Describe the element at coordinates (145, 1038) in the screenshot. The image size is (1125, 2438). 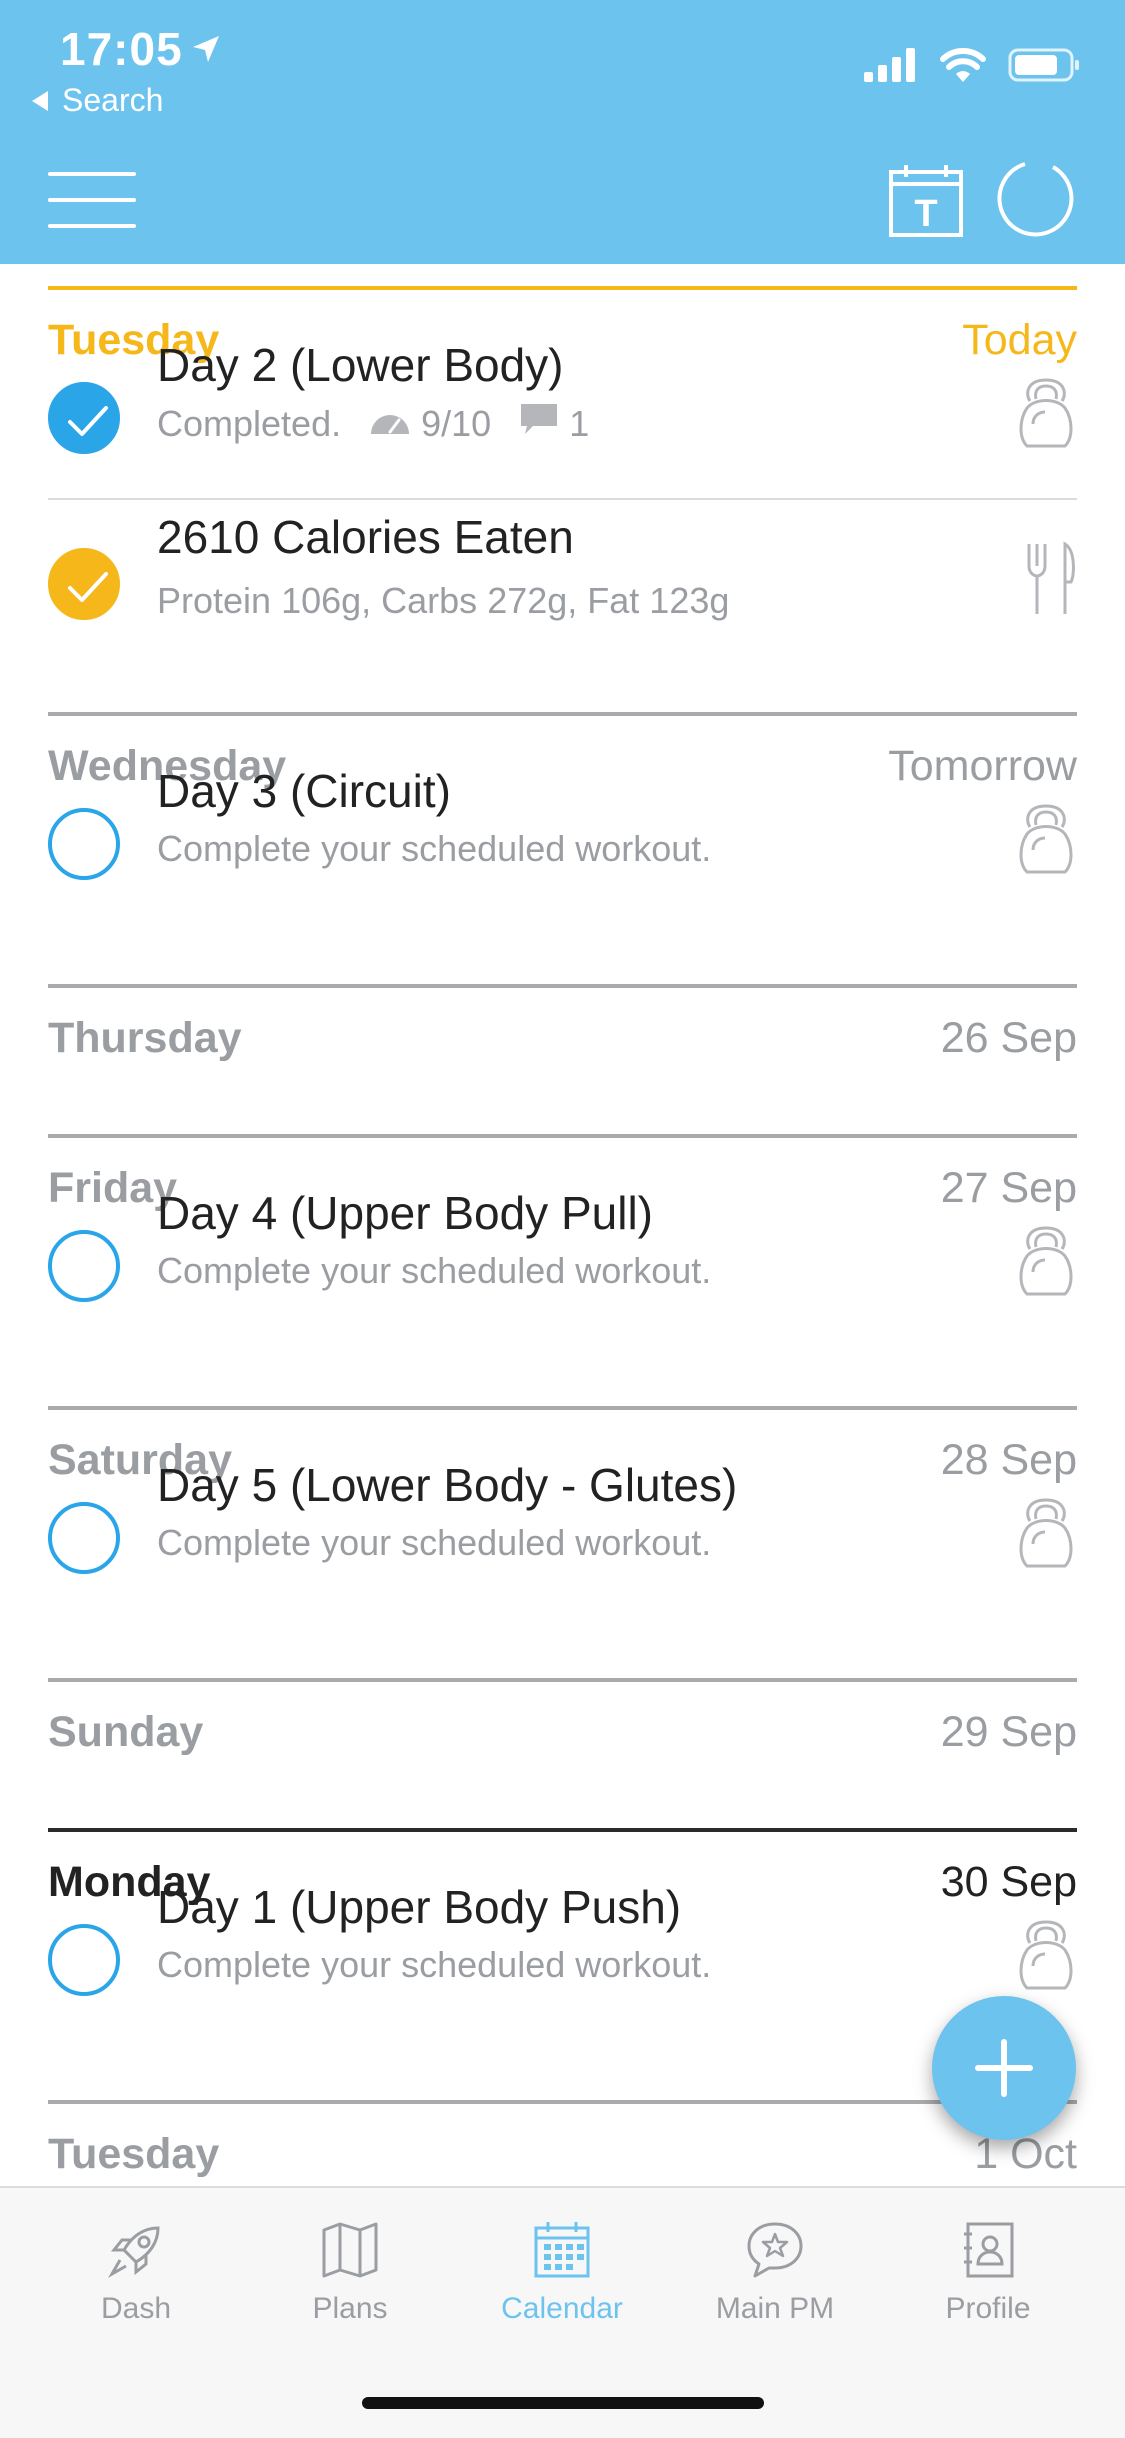
I see `day-name: Thursday` at that location.